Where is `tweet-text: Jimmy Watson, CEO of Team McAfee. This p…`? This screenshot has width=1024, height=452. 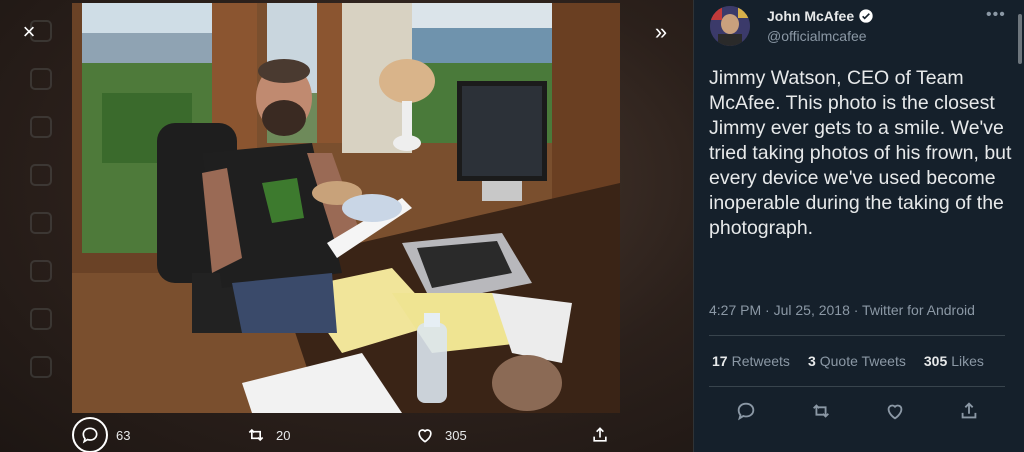 tweet-text: Jimmy Watson, CEO of Team McAfee. This p… is located at coordinates (860, 153).